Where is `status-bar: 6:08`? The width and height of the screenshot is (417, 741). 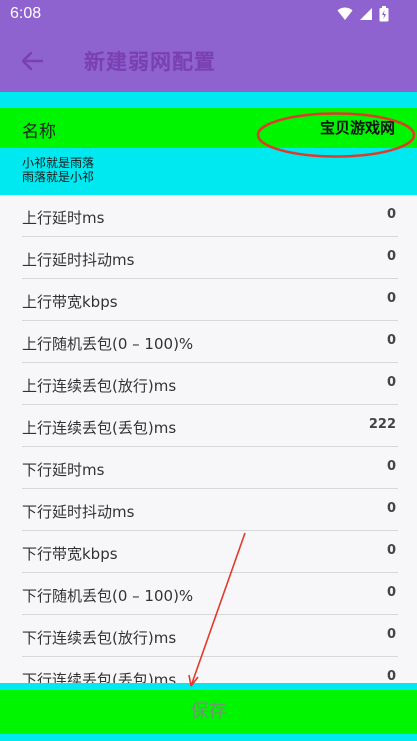
status-bar: 6:08 is located at coordinates (208, 15).